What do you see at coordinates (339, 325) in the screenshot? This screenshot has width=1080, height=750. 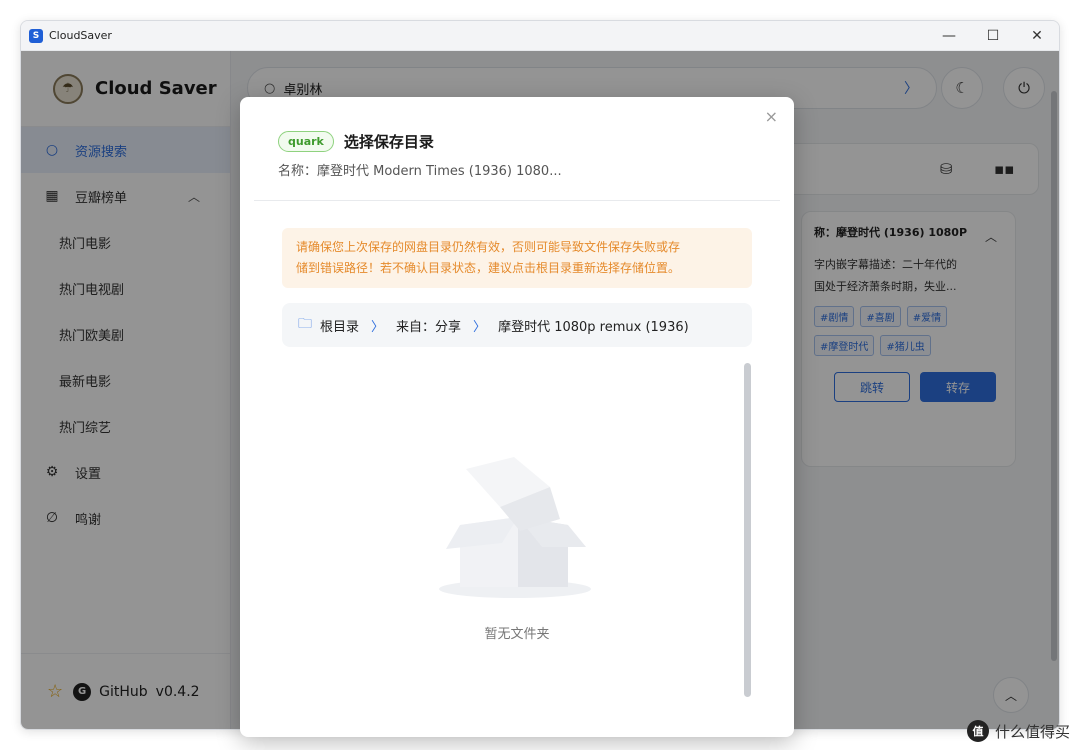 I see `breadcrumb-root: 根目录` at bounding box center [339, 325].